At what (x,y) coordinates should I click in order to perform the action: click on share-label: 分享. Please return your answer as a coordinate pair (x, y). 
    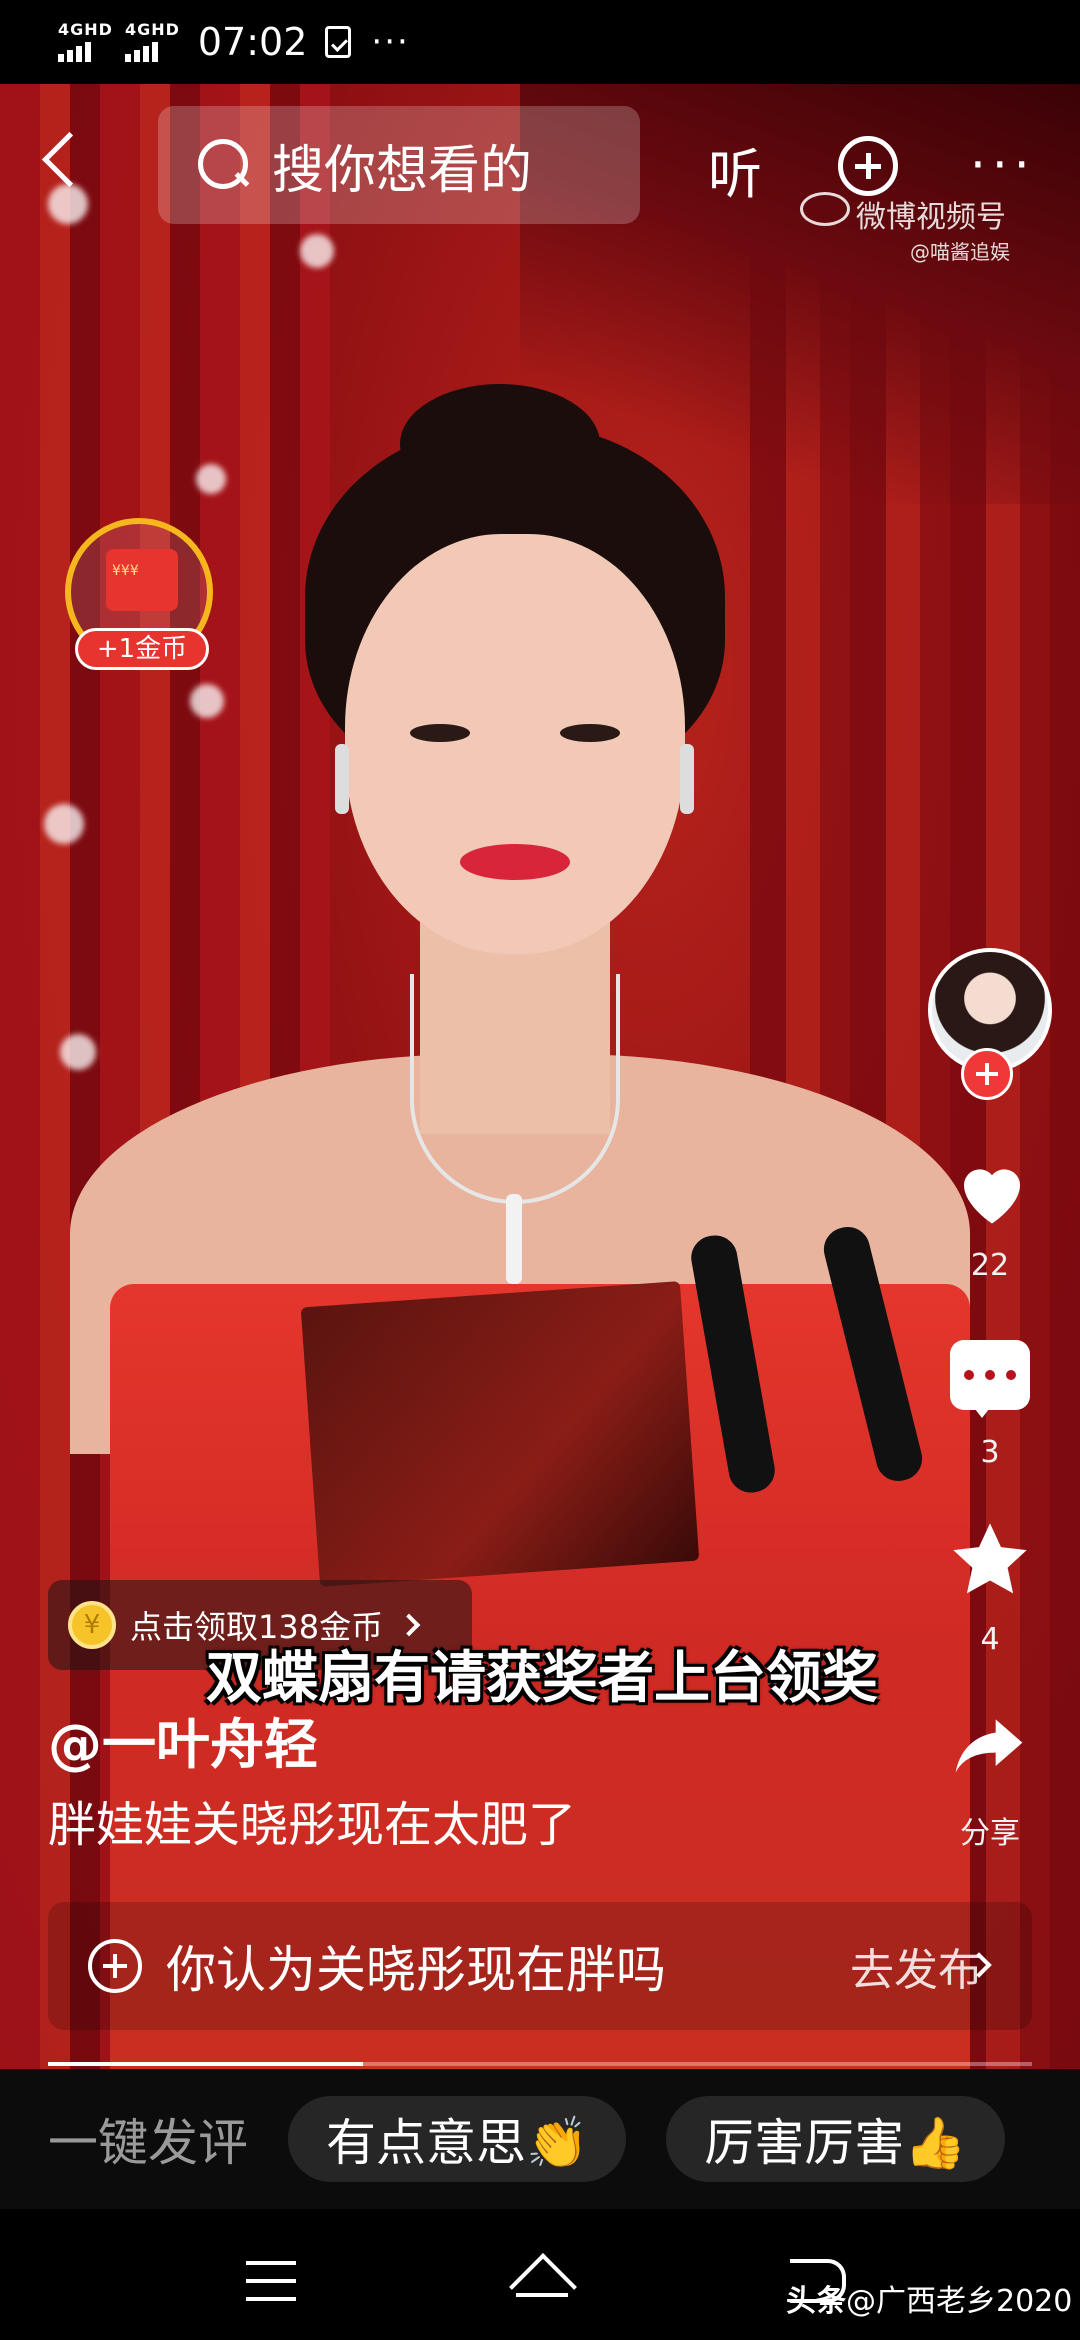
    Looking at the image, I should click on (990, 1833).